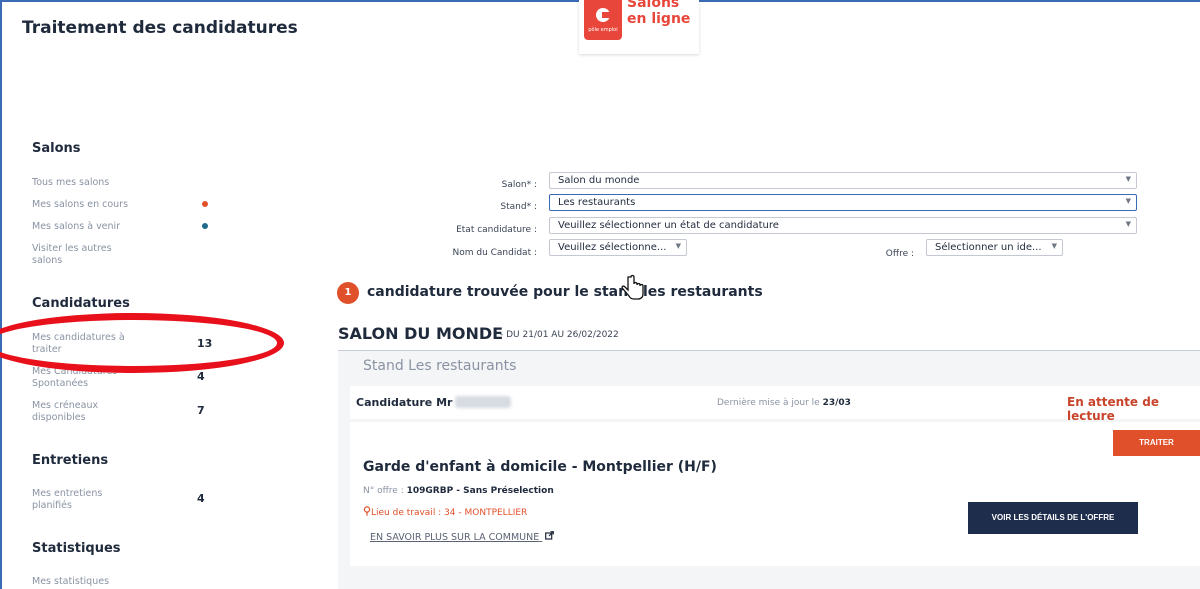 The image size is (1200, 589). I want to click on last-update-date: 23/03, so click(836, 403).